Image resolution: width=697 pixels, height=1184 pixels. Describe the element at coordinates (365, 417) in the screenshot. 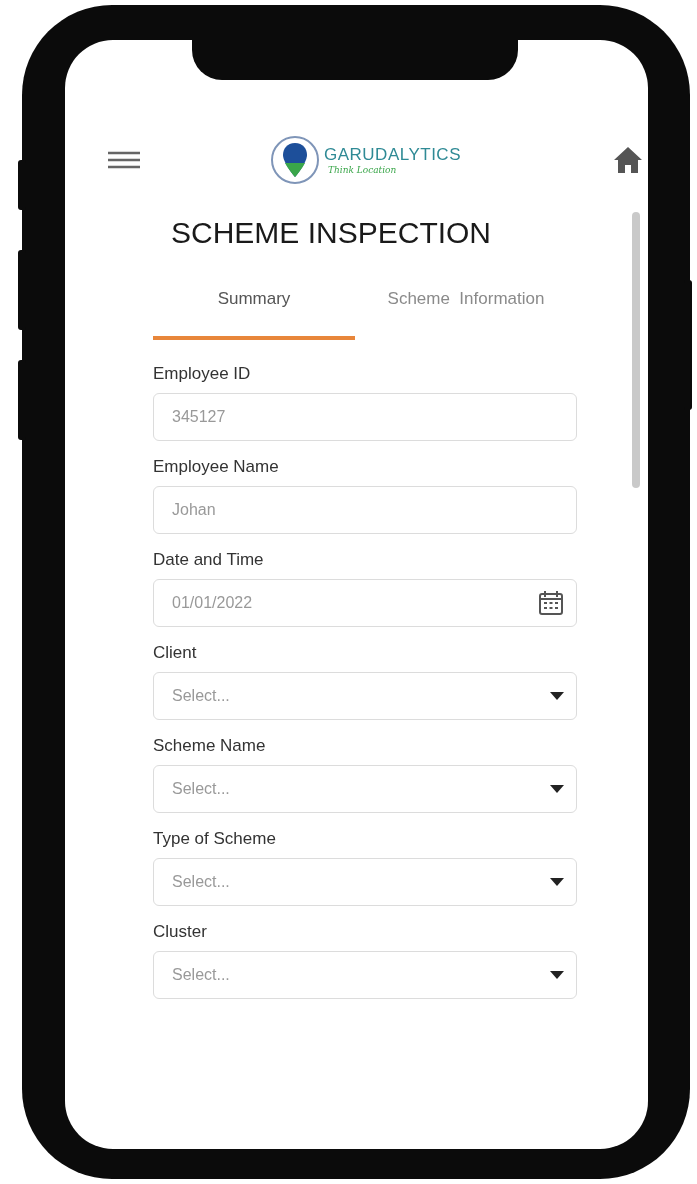

I see `input-field: 345127` at that location.